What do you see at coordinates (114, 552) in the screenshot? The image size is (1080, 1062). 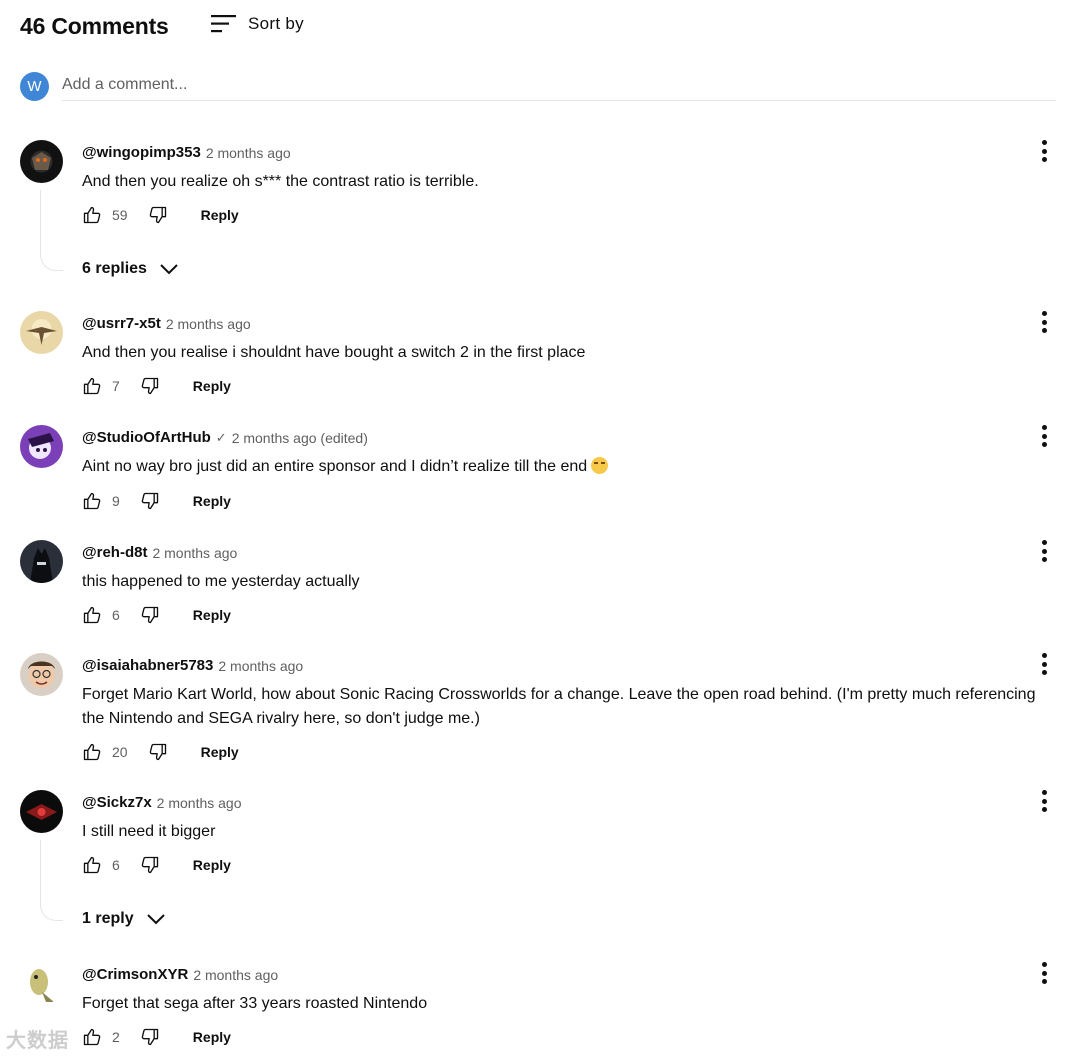 I see `comment-author: @reh-d8t` at bounding box center [114, 552].